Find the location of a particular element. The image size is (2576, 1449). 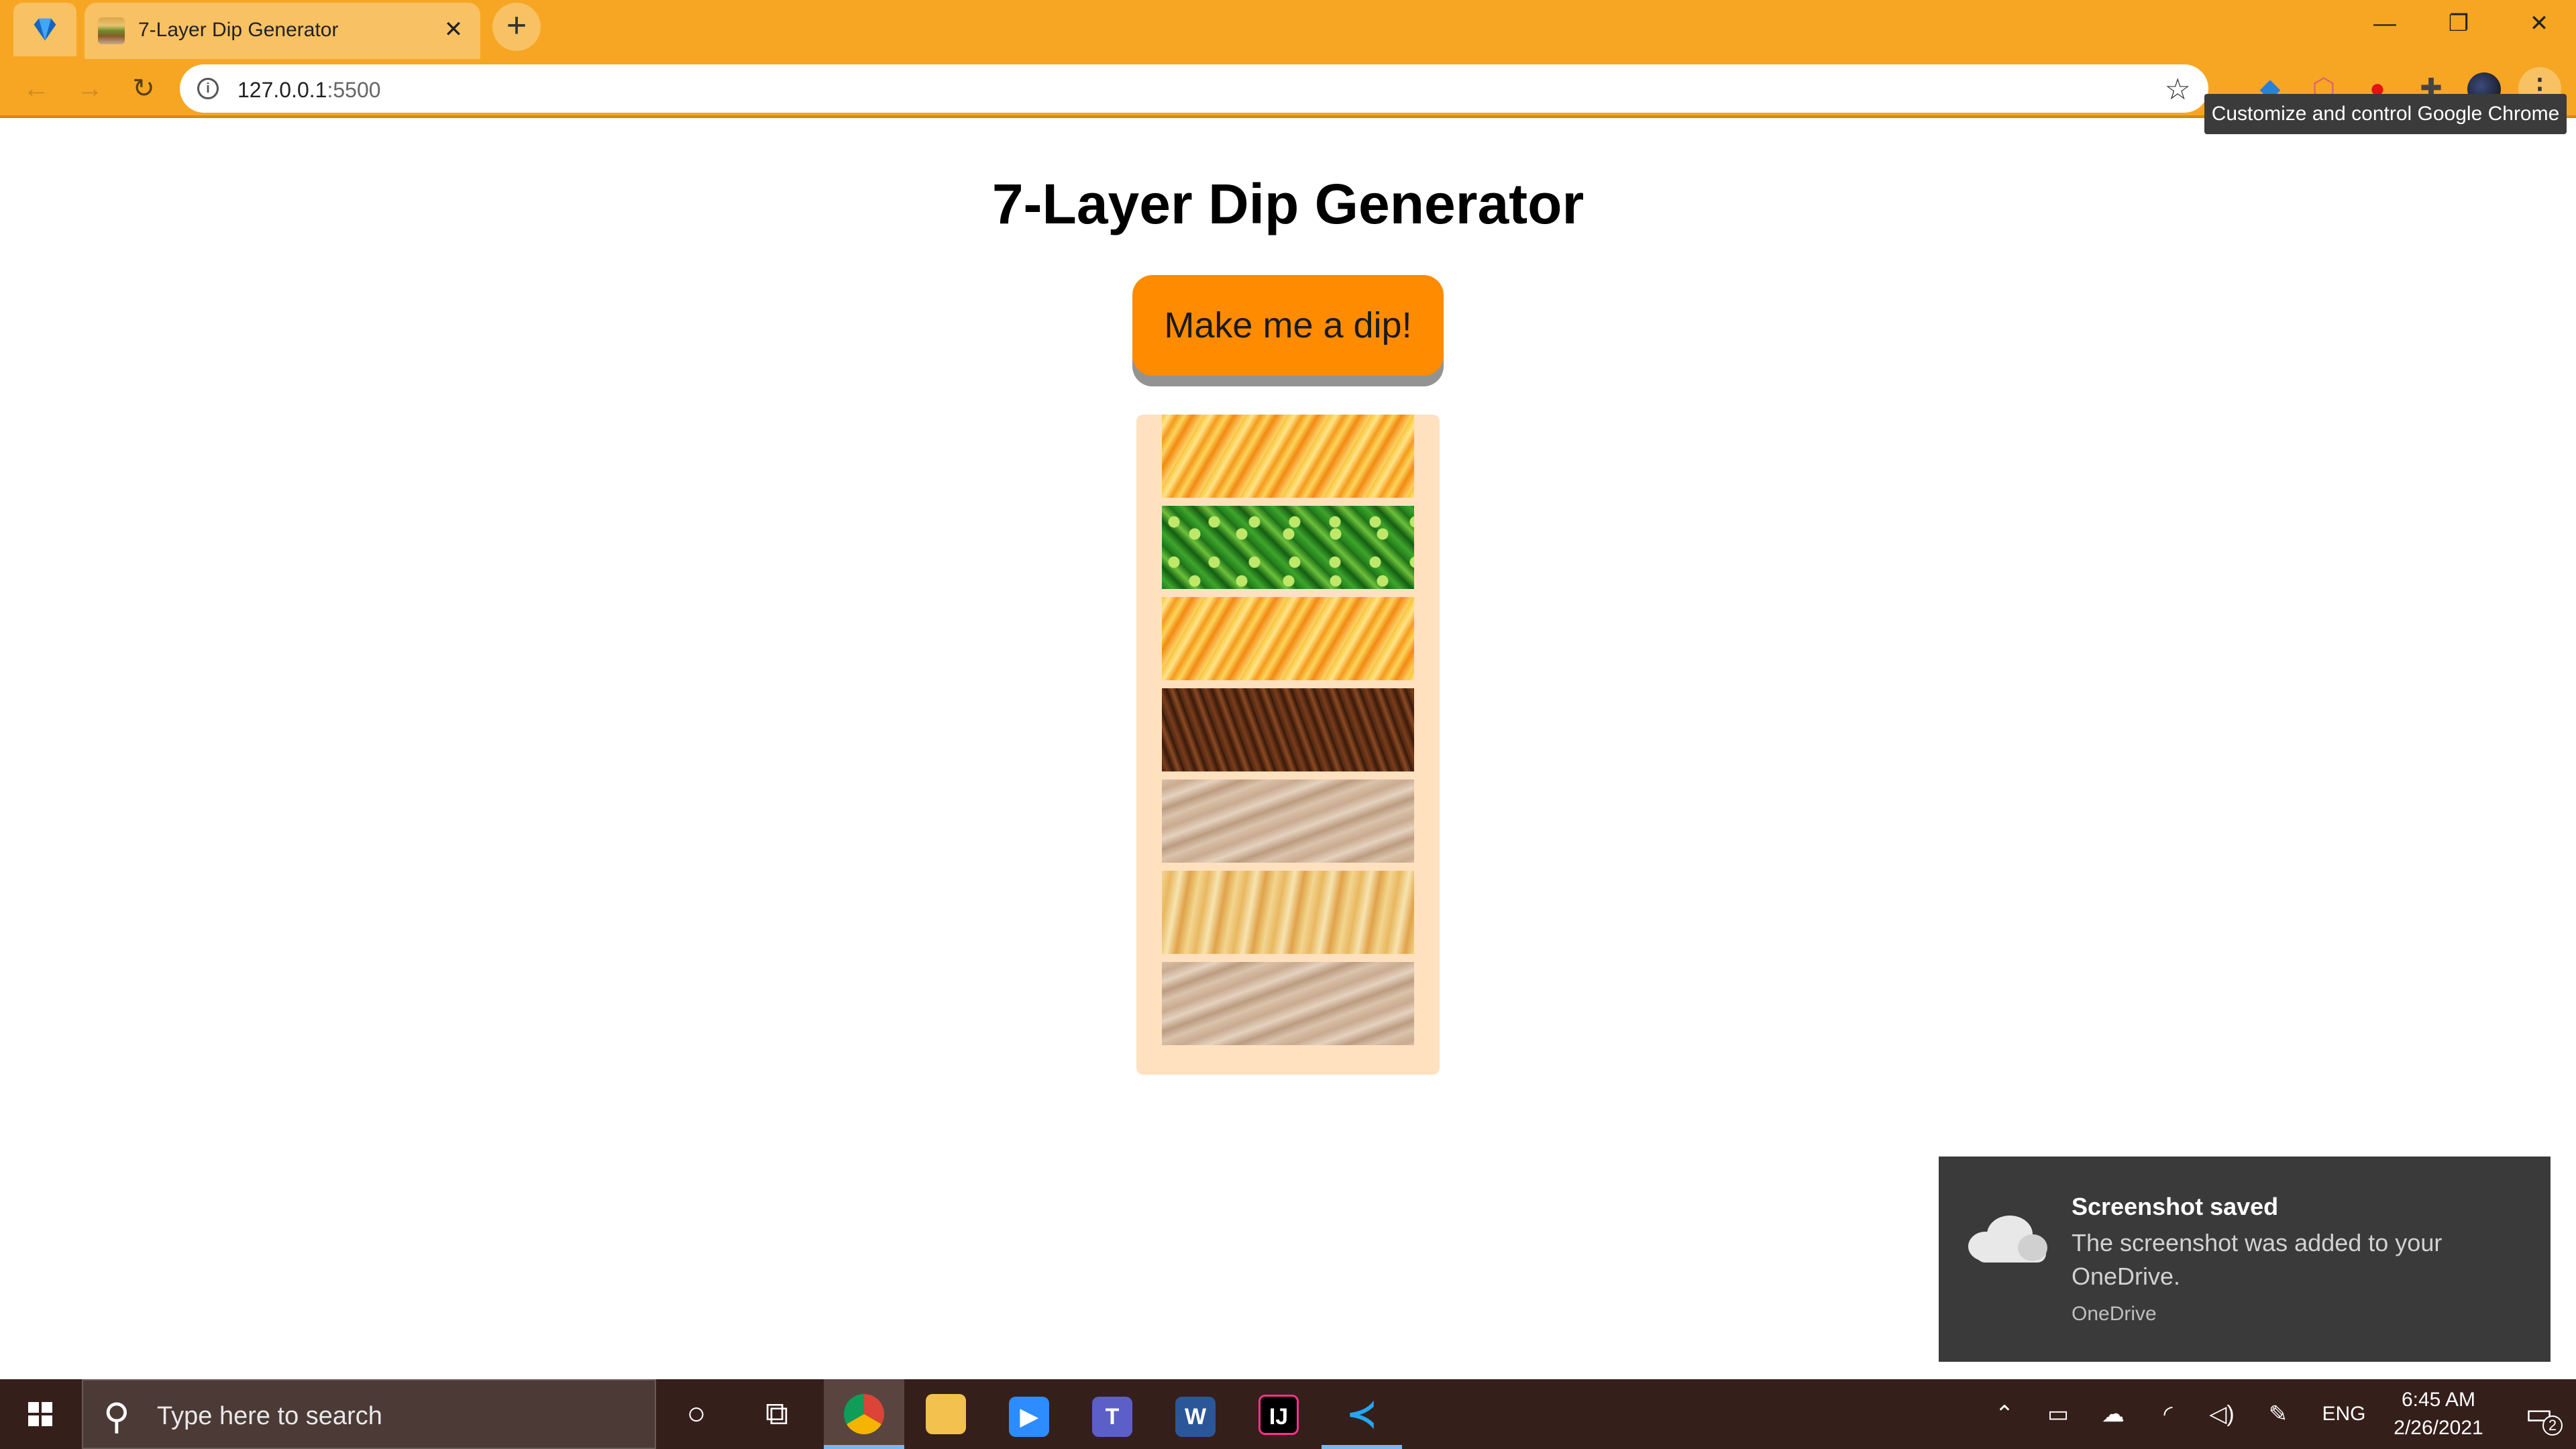

vscode-app-icon: ≺ is located at coordinates (1362, 1414).